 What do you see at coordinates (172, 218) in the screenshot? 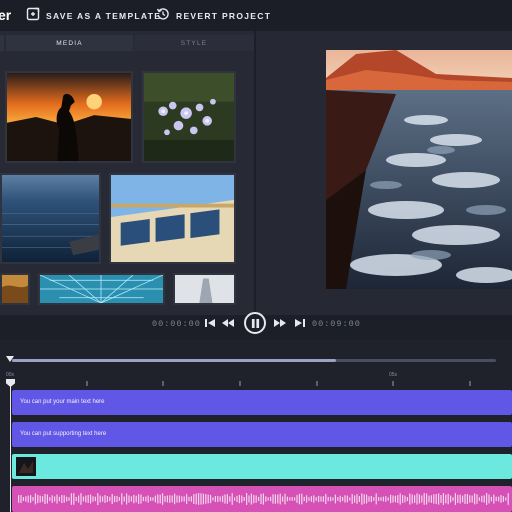
I see `media-thumbnail-building` at bounding box center [172, 218].